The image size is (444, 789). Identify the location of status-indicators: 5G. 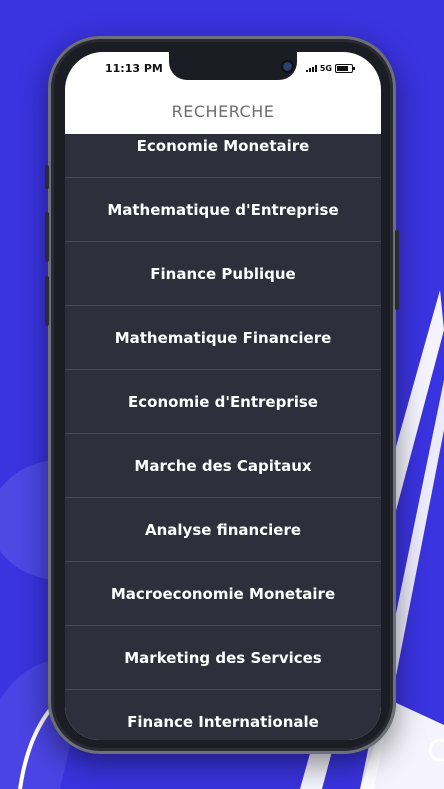
(330, 68).